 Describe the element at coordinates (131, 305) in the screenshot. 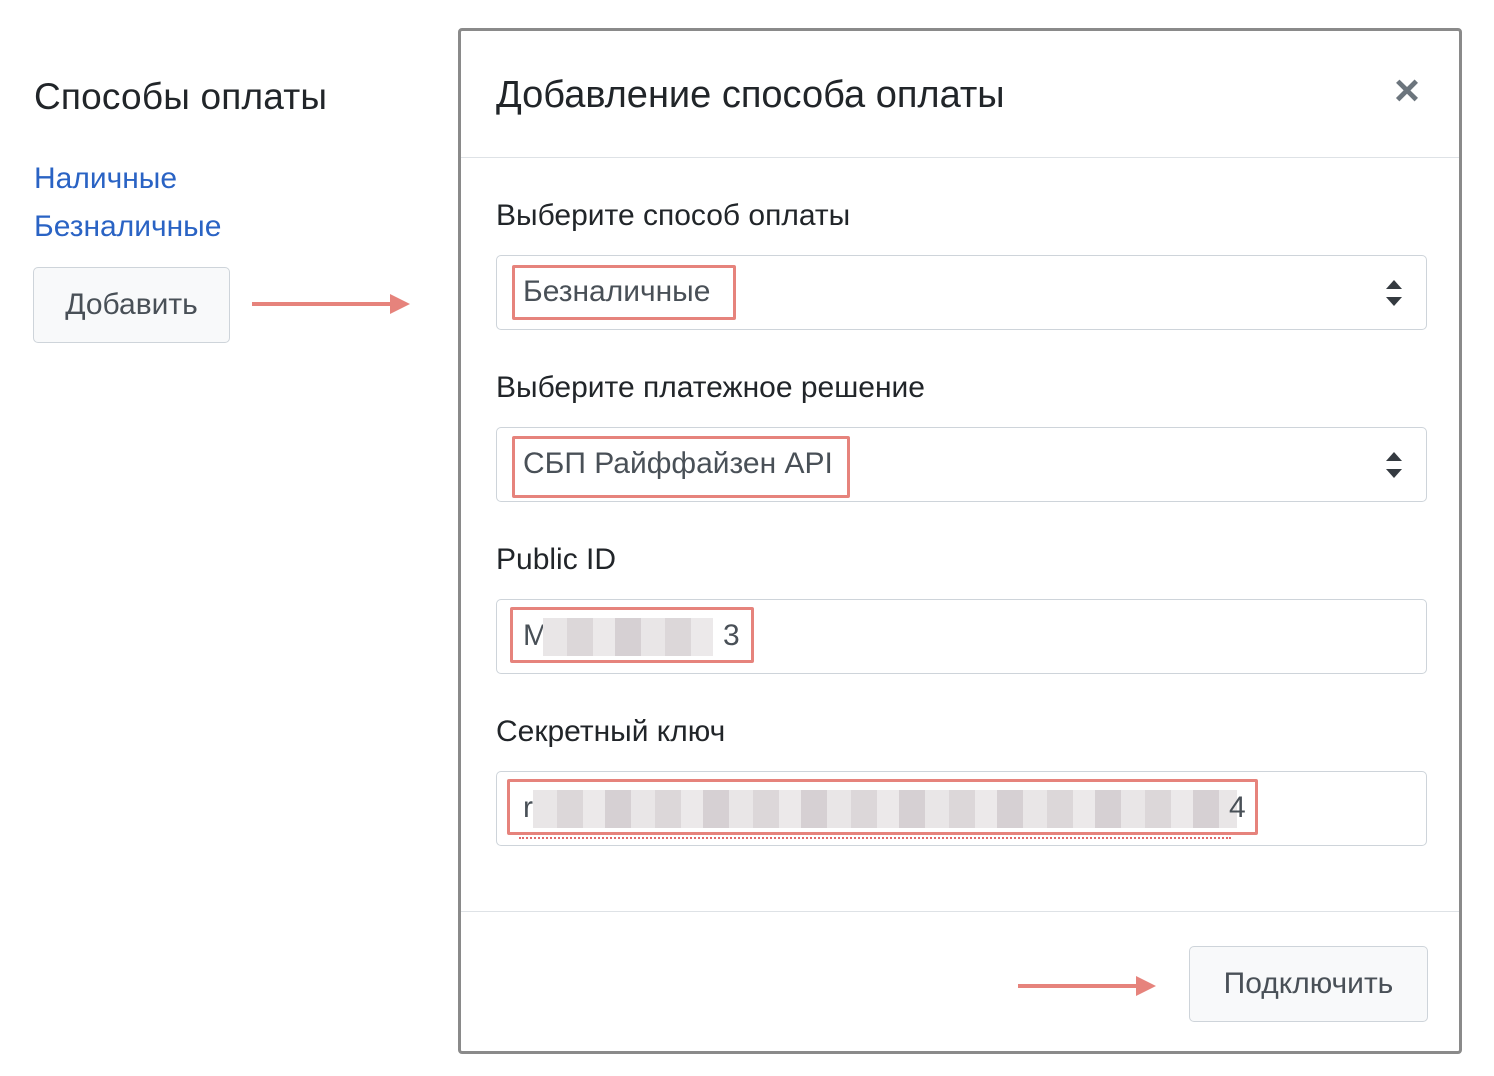

I see `add-button: Добавить` at that location.